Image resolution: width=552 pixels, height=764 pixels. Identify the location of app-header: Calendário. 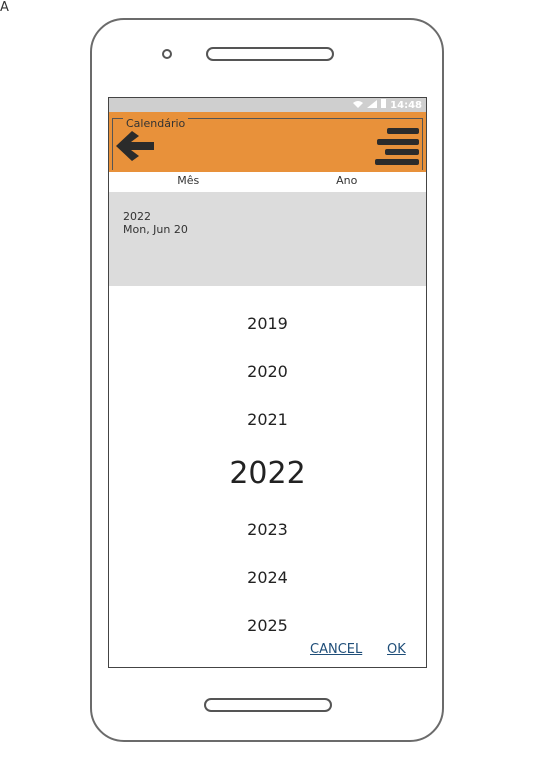
(267, 142).